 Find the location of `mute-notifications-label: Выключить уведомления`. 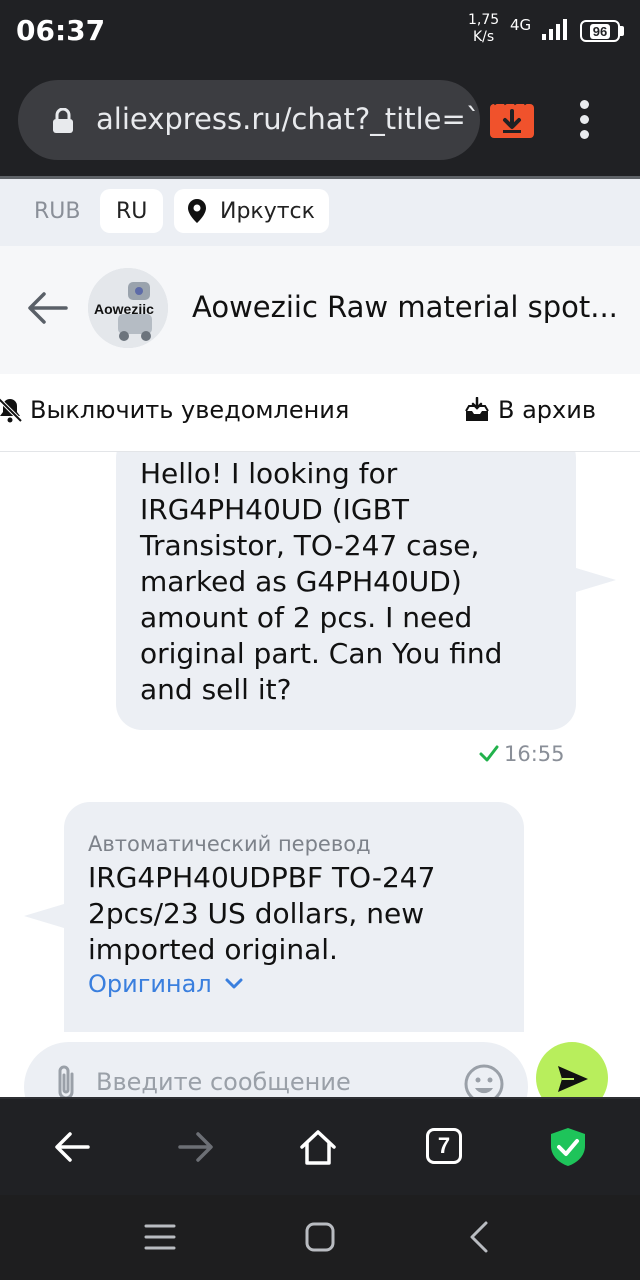

mute-notifications-label: Выключить уведомления is located at coordinates (190, 410).